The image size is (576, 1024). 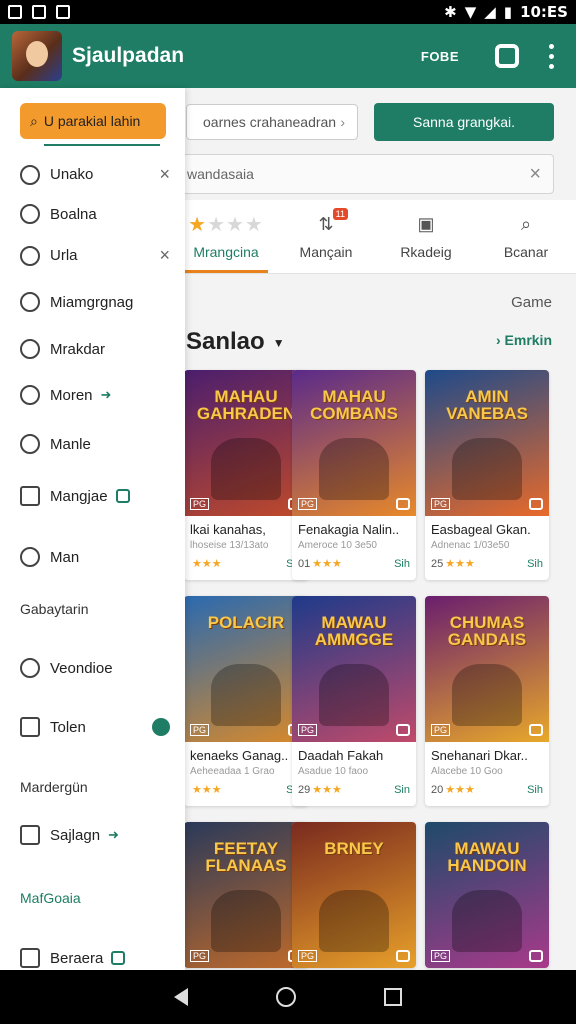 What do you see at coordinates (365, 174) in the screenshot?
I see `search-input: wandasaia ×` at bounding box center [365, 174].